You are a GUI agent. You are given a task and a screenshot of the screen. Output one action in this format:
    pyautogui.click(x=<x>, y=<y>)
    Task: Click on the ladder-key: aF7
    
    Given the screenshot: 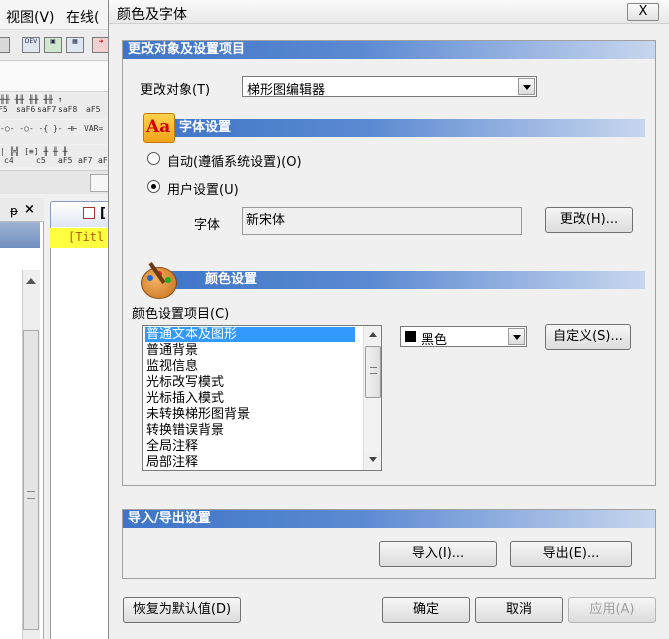 What is the action you would take?
    pyautogui.click(x=85, y=160)
    